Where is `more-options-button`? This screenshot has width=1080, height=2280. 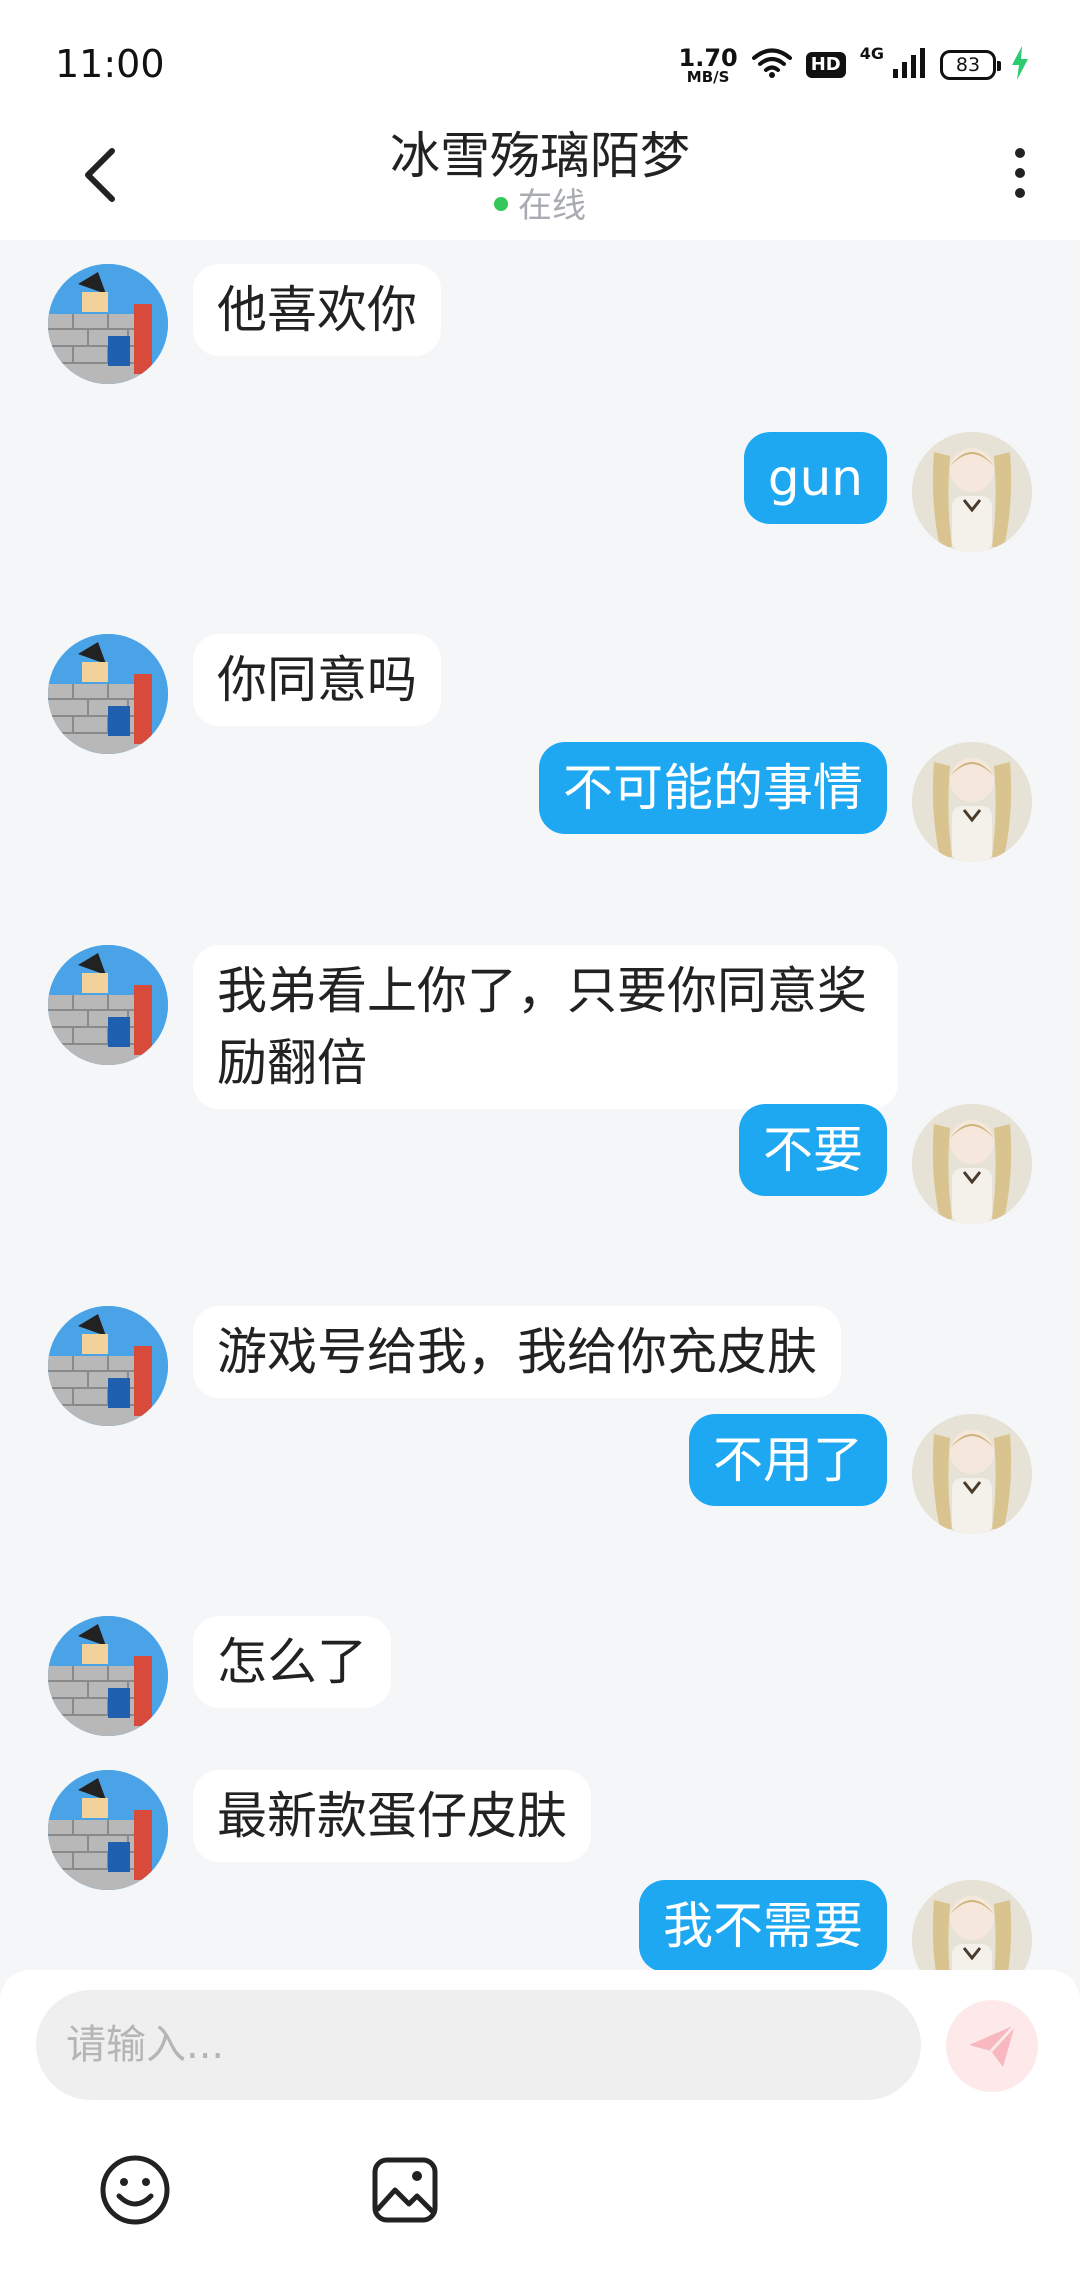 more-options-button is located at coordinates (1020, 173).